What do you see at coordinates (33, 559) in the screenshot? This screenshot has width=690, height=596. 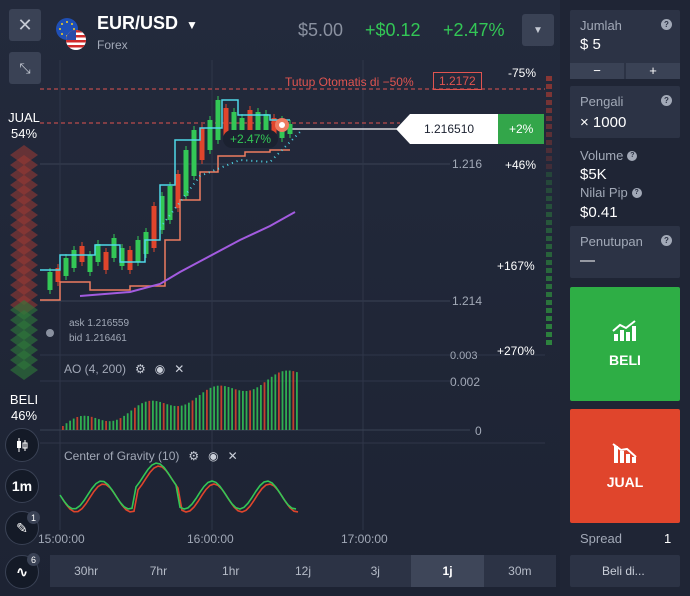 I see `indicators-count: 6` at bounding box center [33, 559].